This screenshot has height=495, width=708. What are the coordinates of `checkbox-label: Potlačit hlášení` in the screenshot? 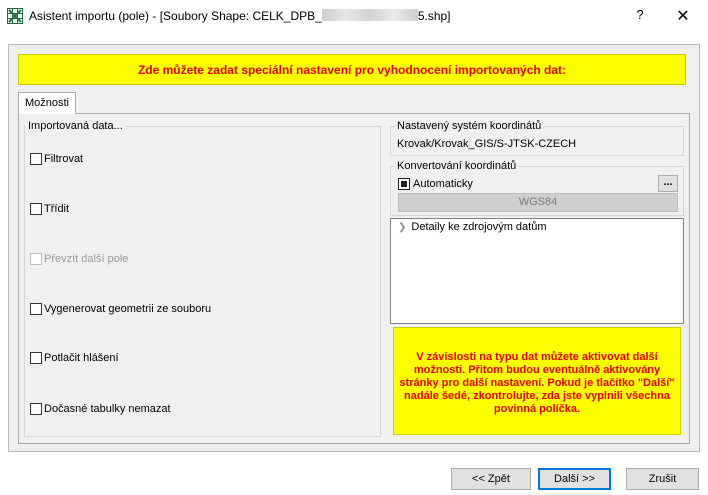 It's located at (81, 358).